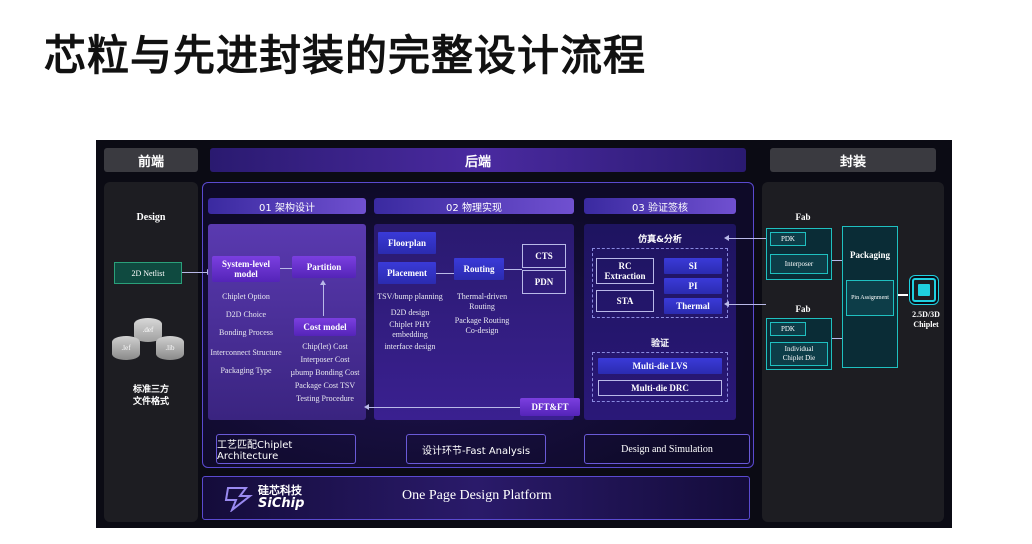  I want to click on result-line2: Chiplet, so click(926, 324).